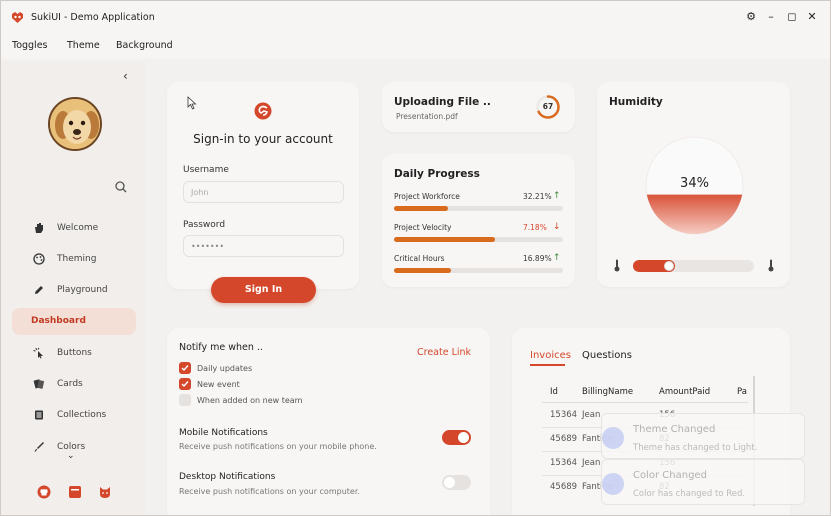  Describe the element at coordinates (557, 227) in the screenshot. I see `arrow-down-icon: ↓` at that location.